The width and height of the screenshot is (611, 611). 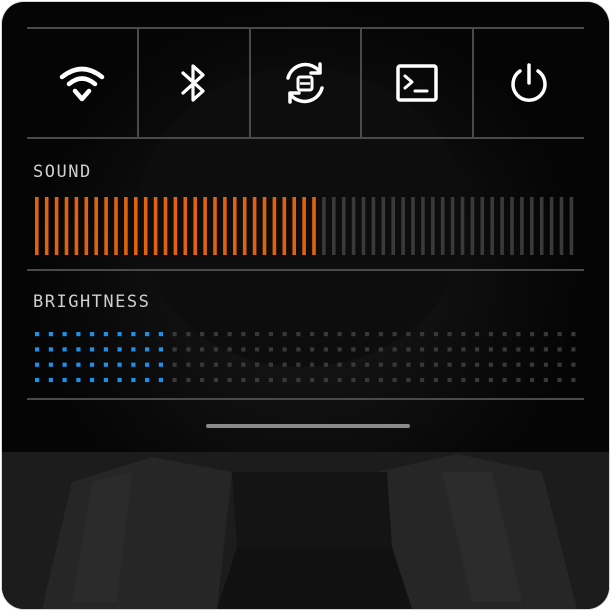 I want to click on rotate-lock-icon, so click(x=305, y=83).